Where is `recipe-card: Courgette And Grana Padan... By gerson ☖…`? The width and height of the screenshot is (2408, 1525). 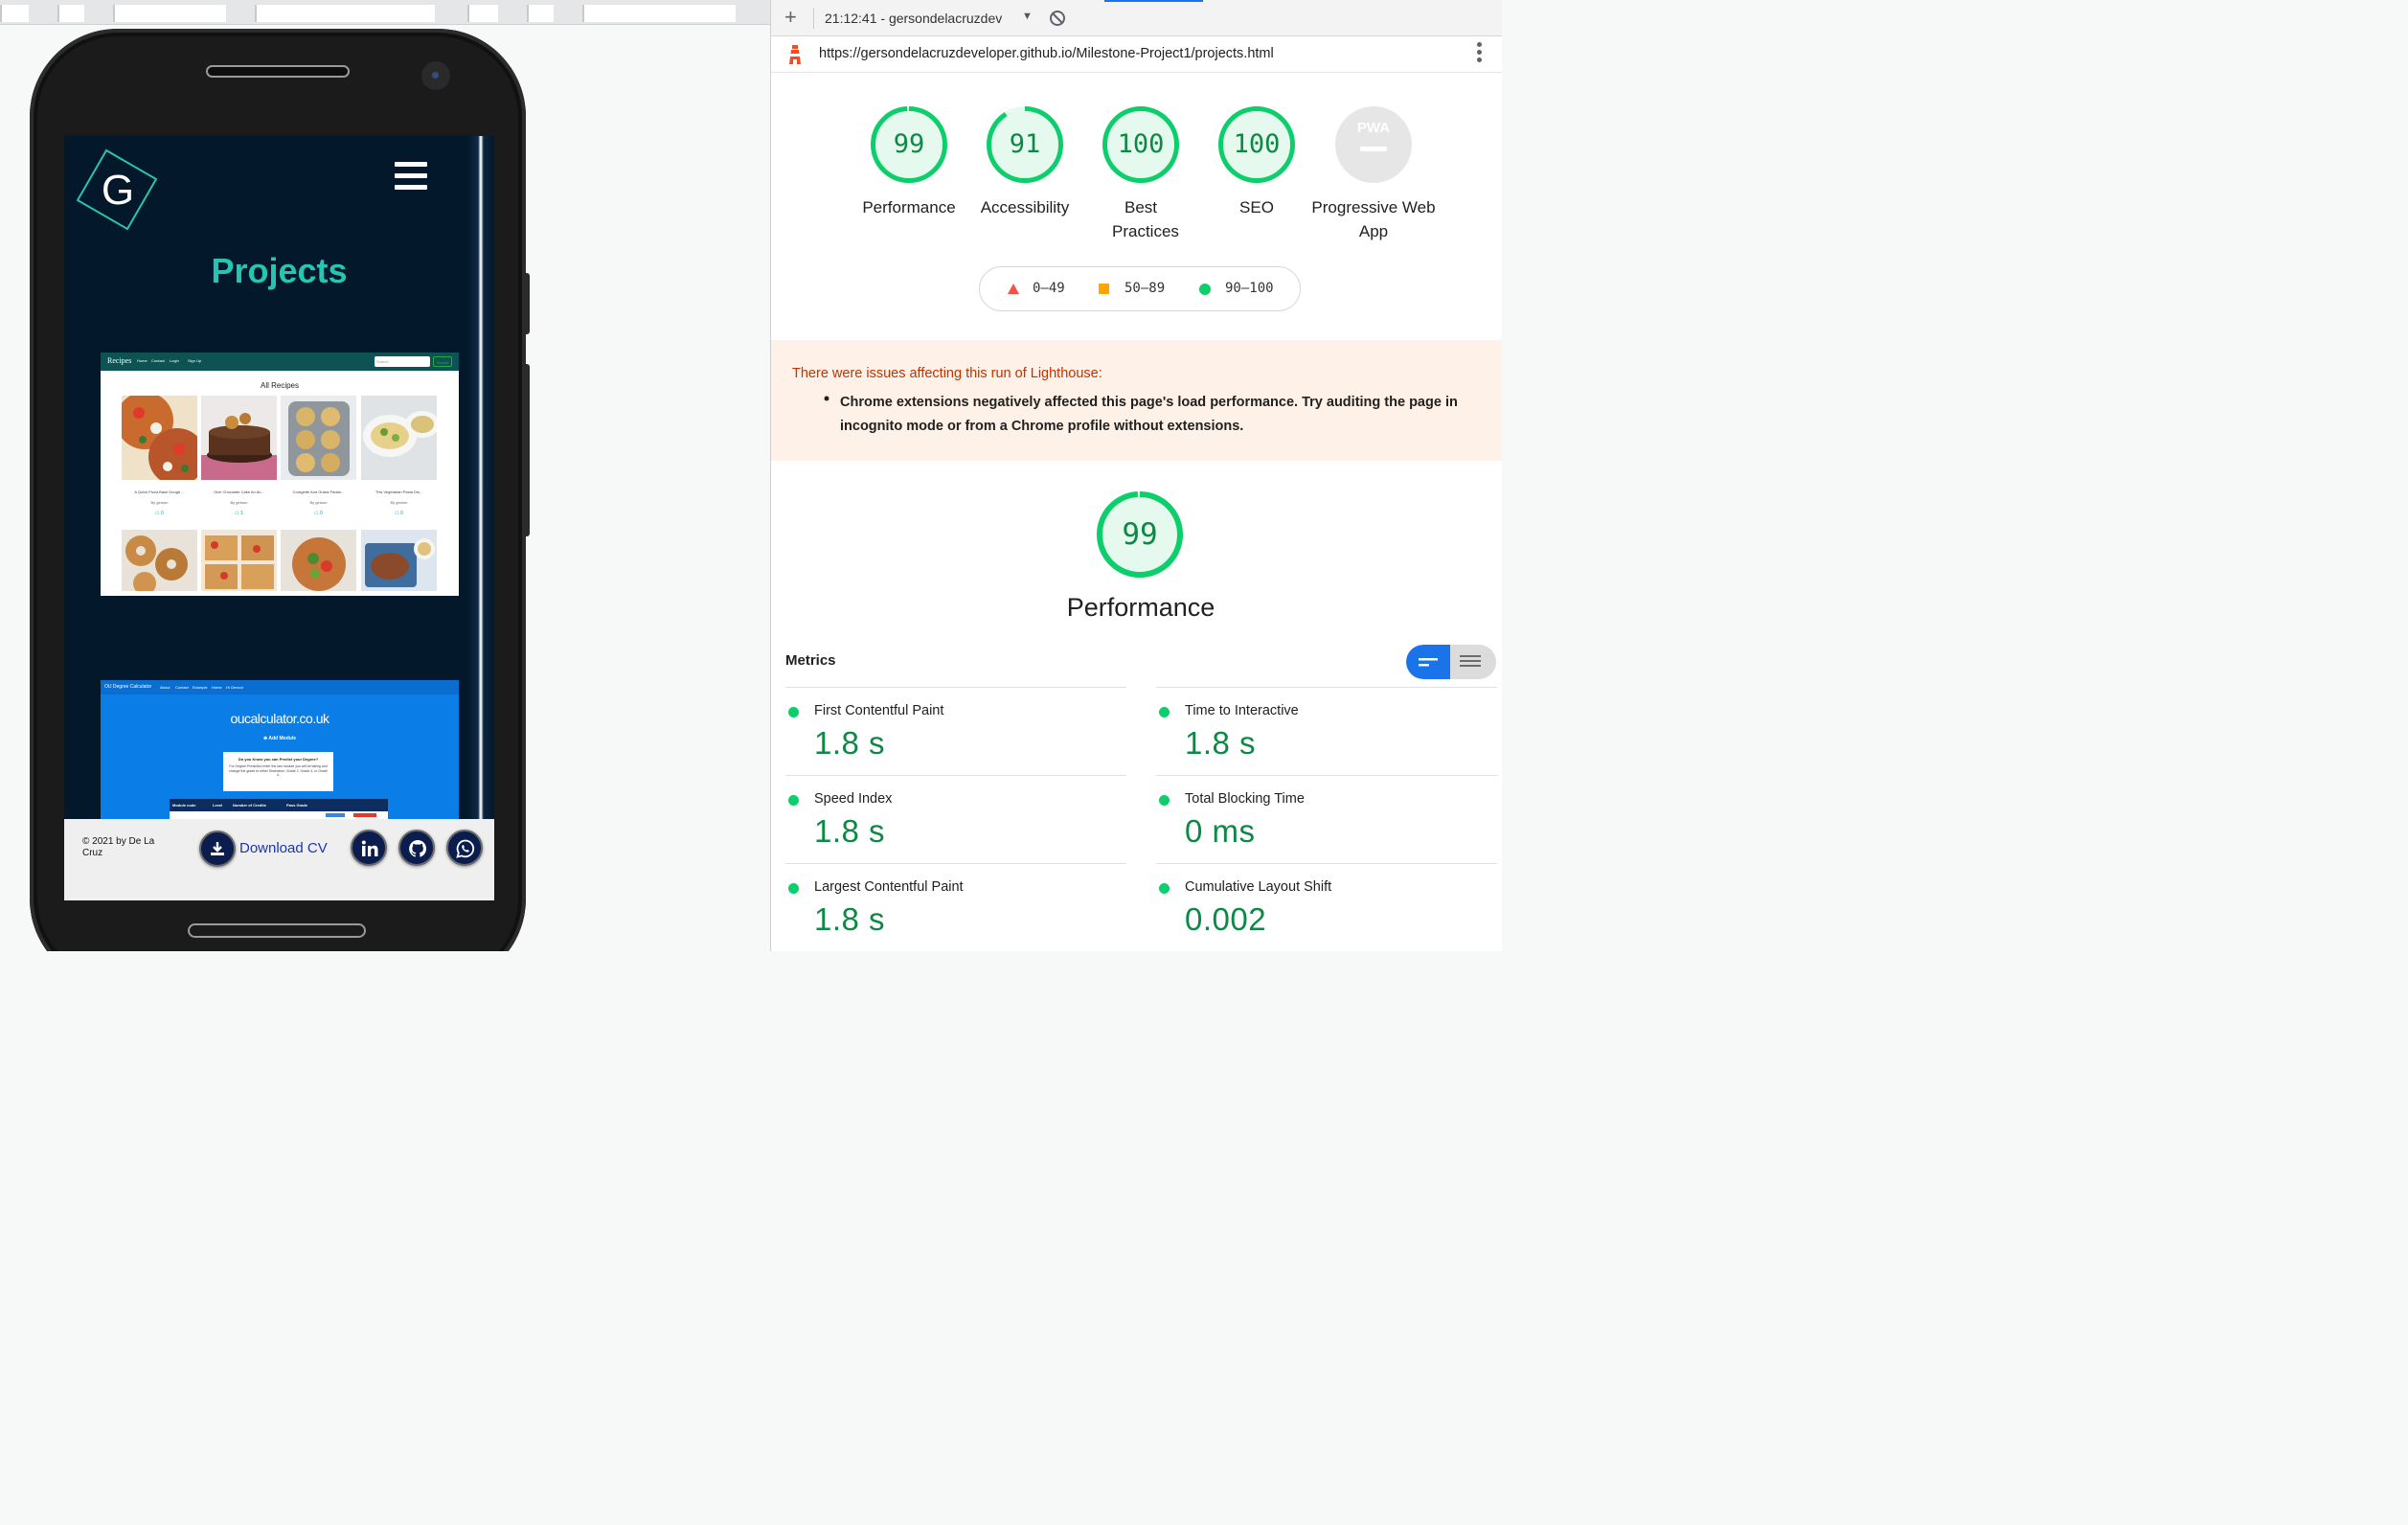 recipe-card: Courgette And Grana Padan... By gerson ☖… is located at coordinates (318, 456).